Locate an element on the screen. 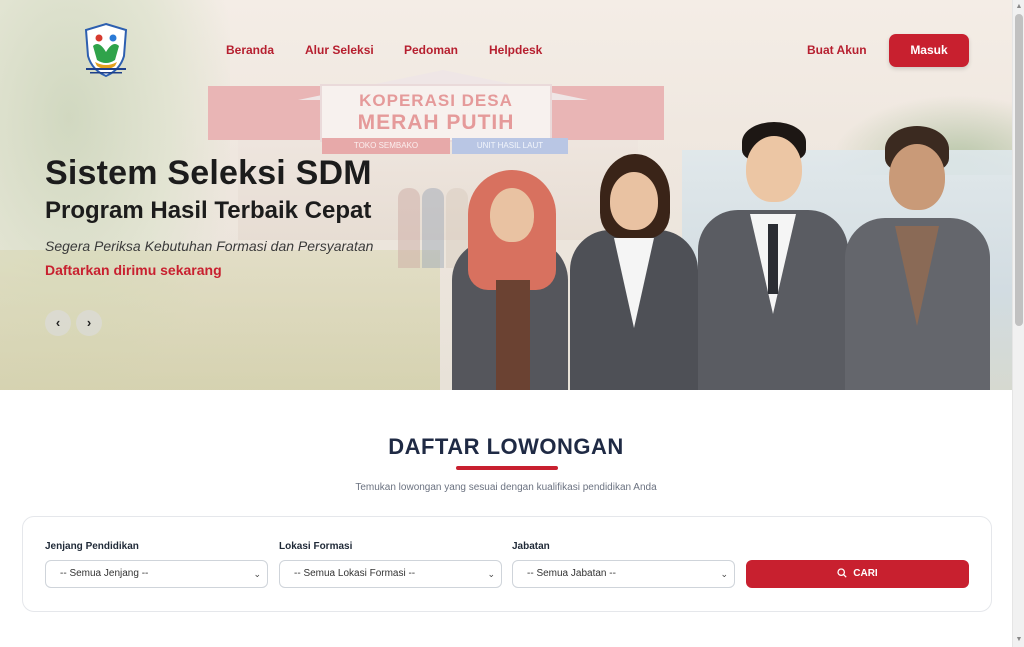 This screenshot has width=1024, height=647. carousel-prev-button: ‹ is located at coordinates (58, 323).